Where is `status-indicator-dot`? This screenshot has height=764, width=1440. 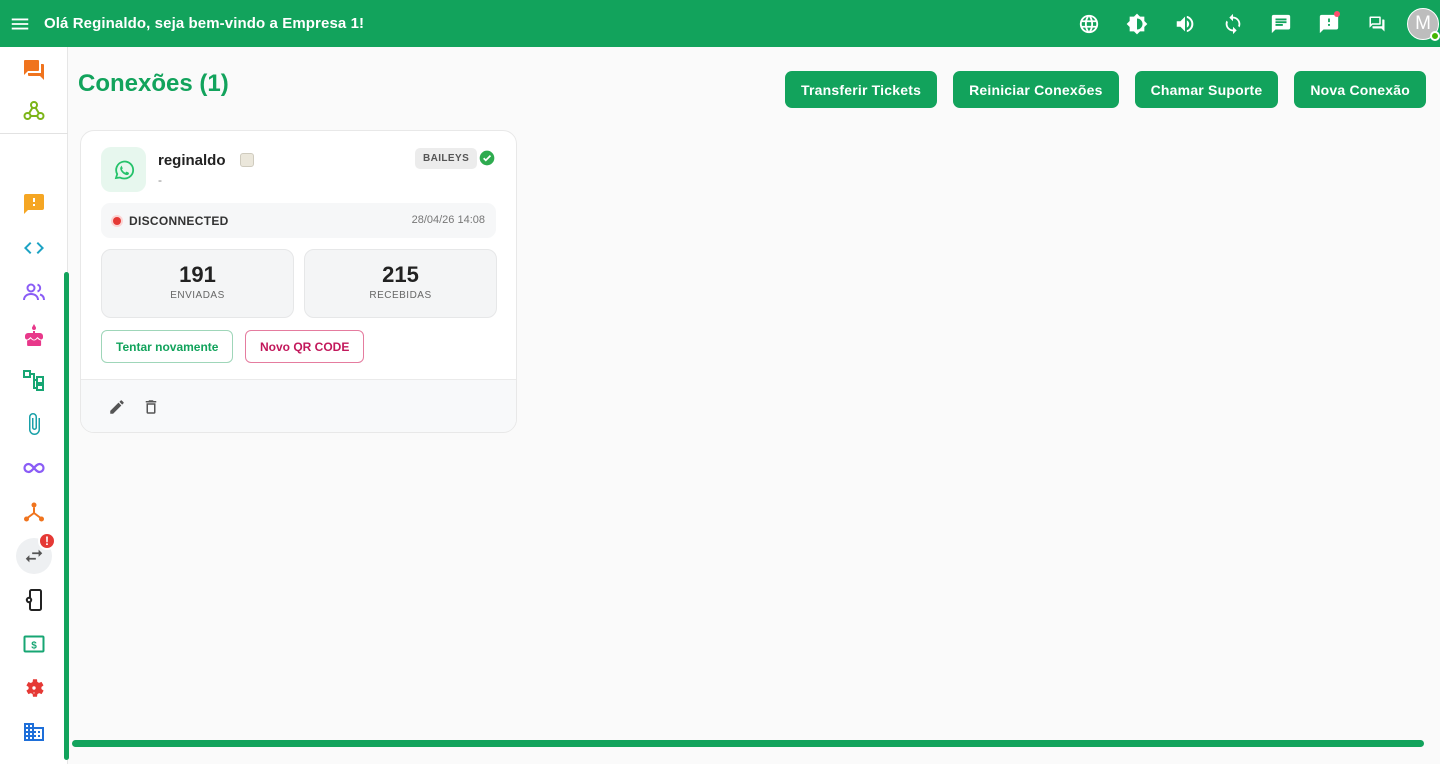 status-indicator-dot is located at coordinates (117, 221).